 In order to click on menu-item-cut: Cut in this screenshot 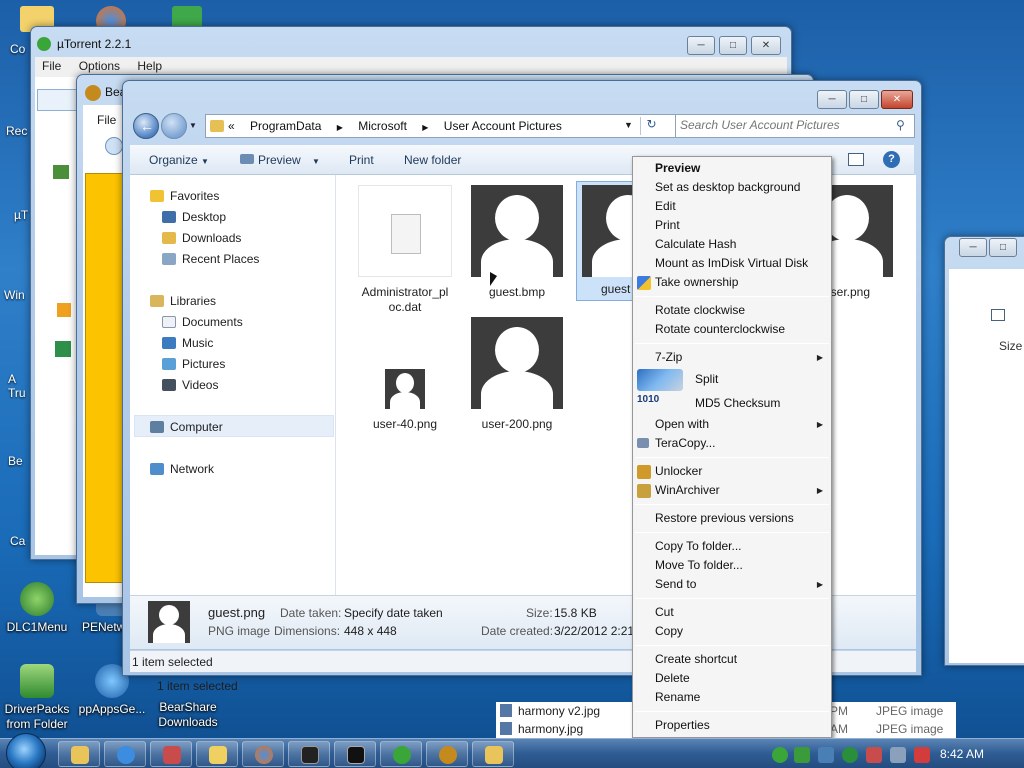, I will do `click(664, 612)`.